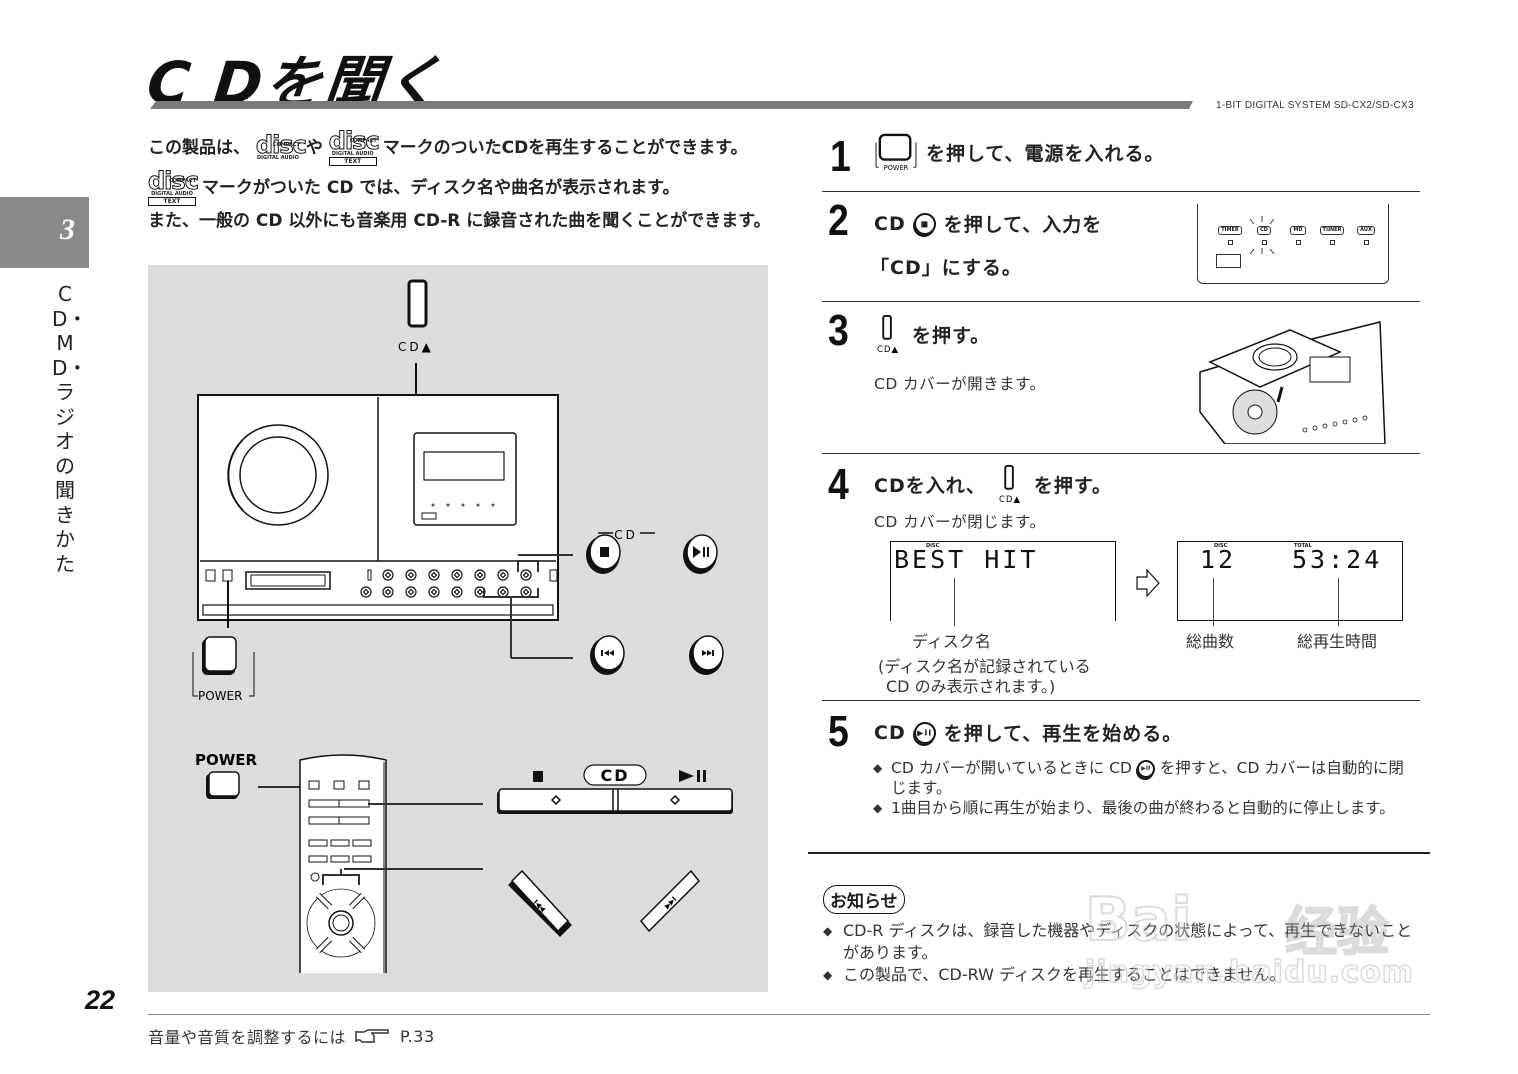 This screenshot has width=1518, height=1074. I want to click on step-5-text: を押して、再生を始める。, so click(1063, 734).